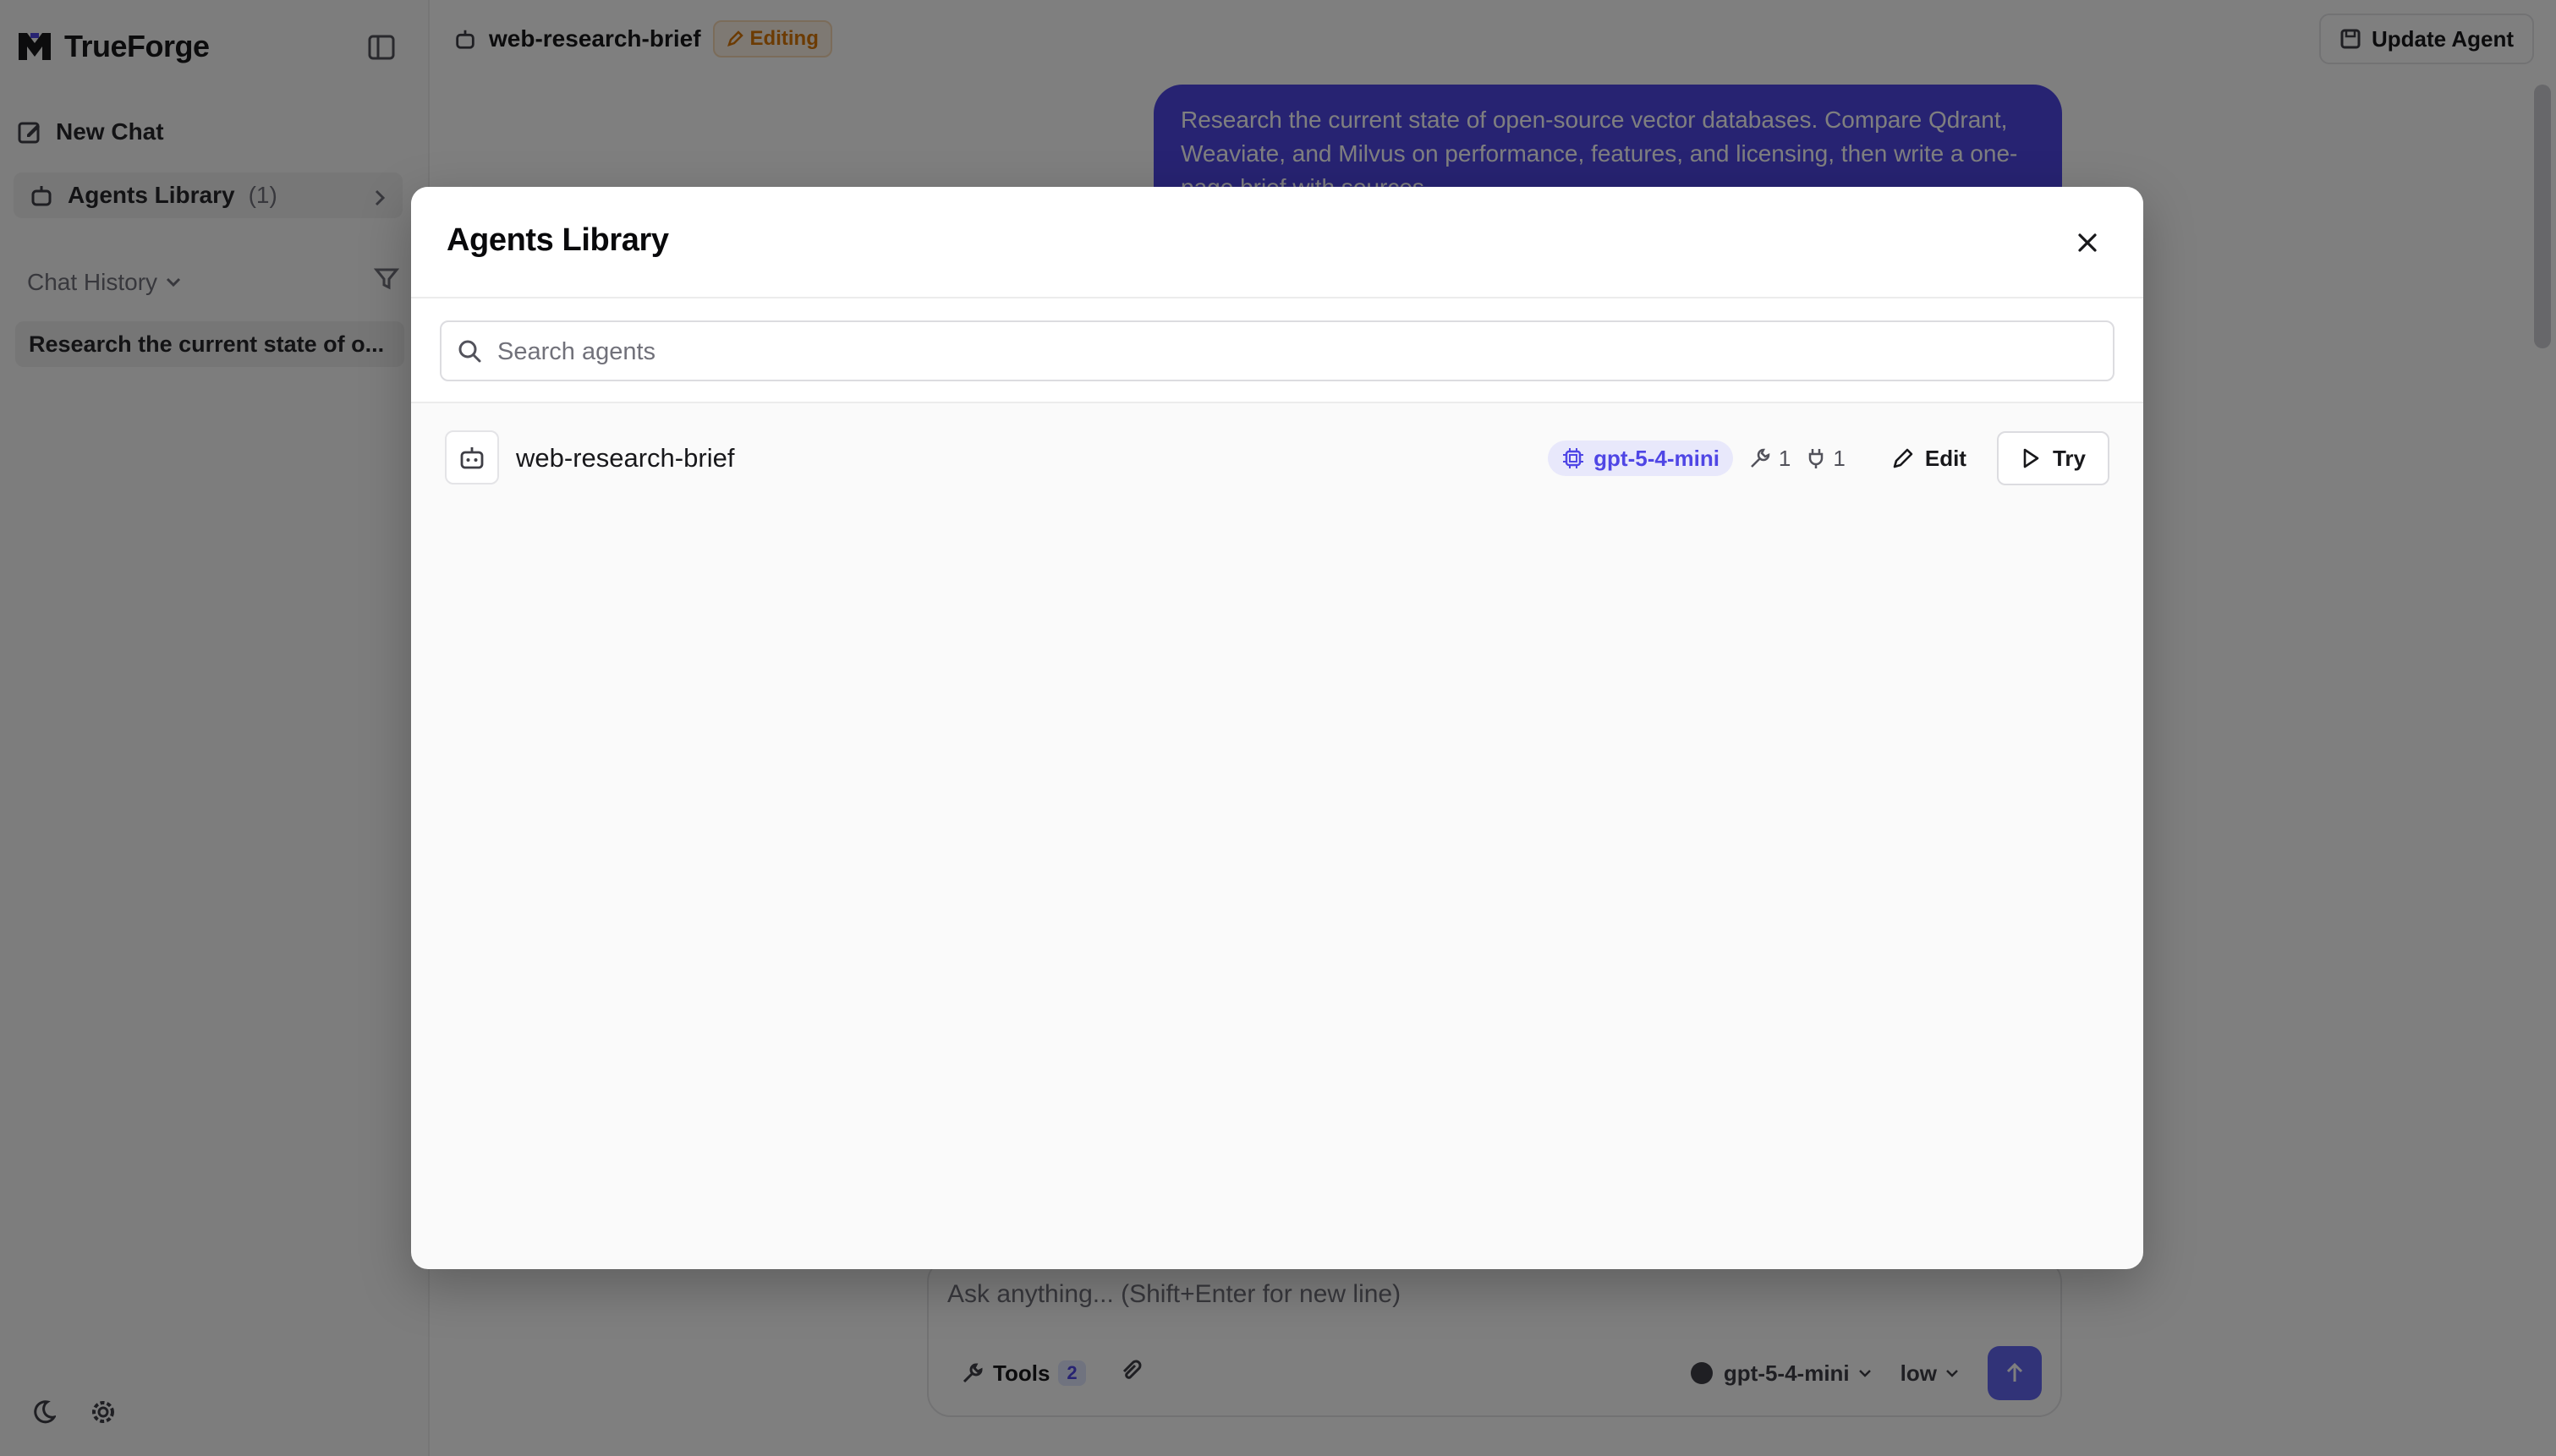 The height and width of the screenshot is (1456, 2556). I want to click on modal-title: Agents Library, so click(558, 240).